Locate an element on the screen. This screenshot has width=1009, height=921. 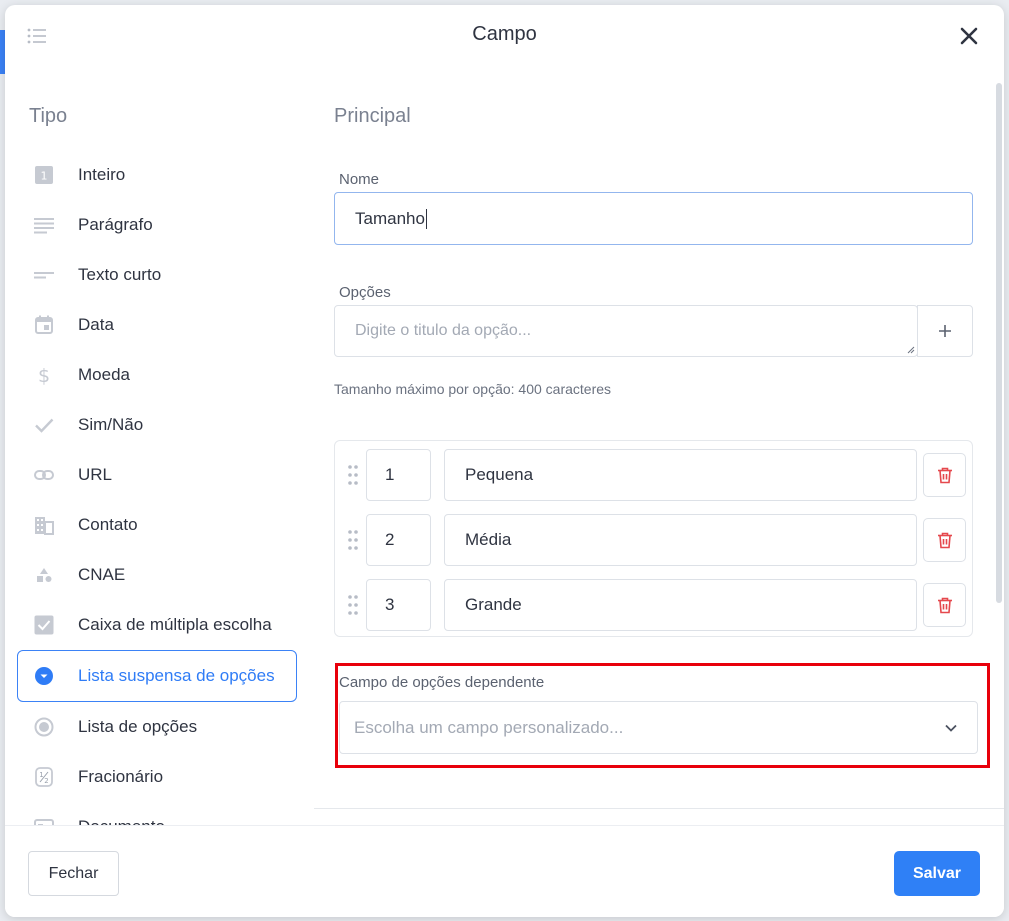
option-title-field: Grande is located at coordinates (680, 605).